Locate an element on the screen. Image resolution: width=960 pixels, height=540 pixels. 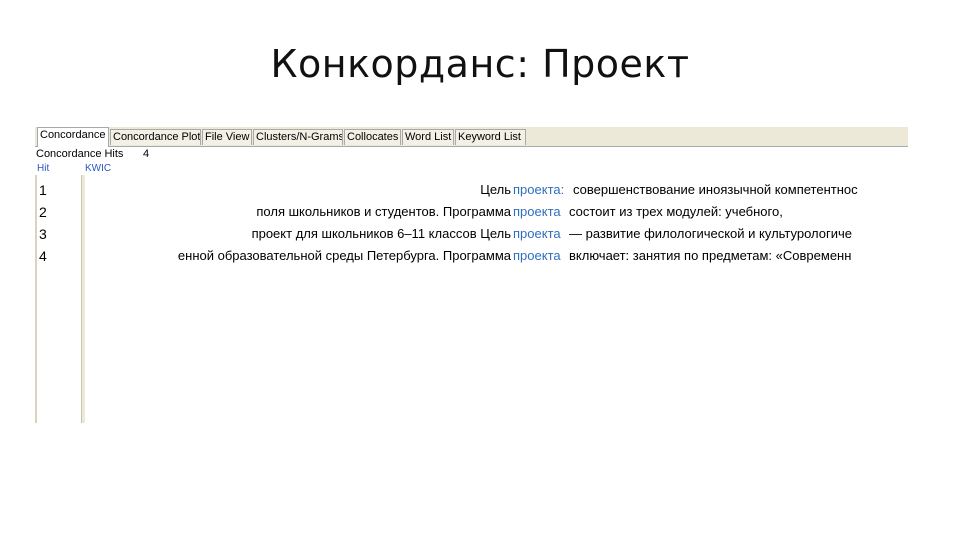
hit-number: 2 is located at coordinates (43, 212).